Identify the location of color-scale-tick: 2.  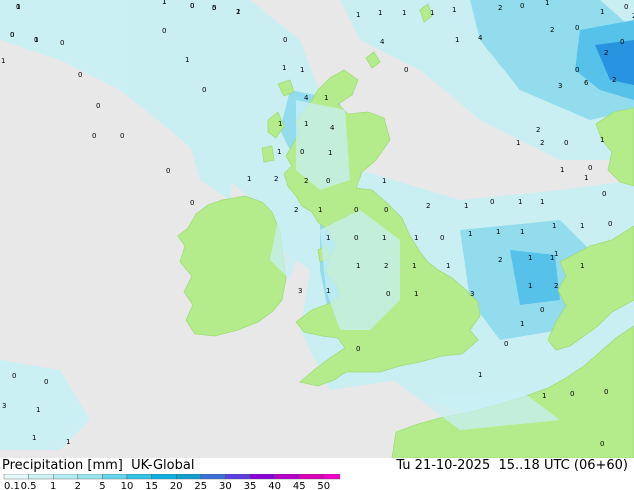
(78, 485).